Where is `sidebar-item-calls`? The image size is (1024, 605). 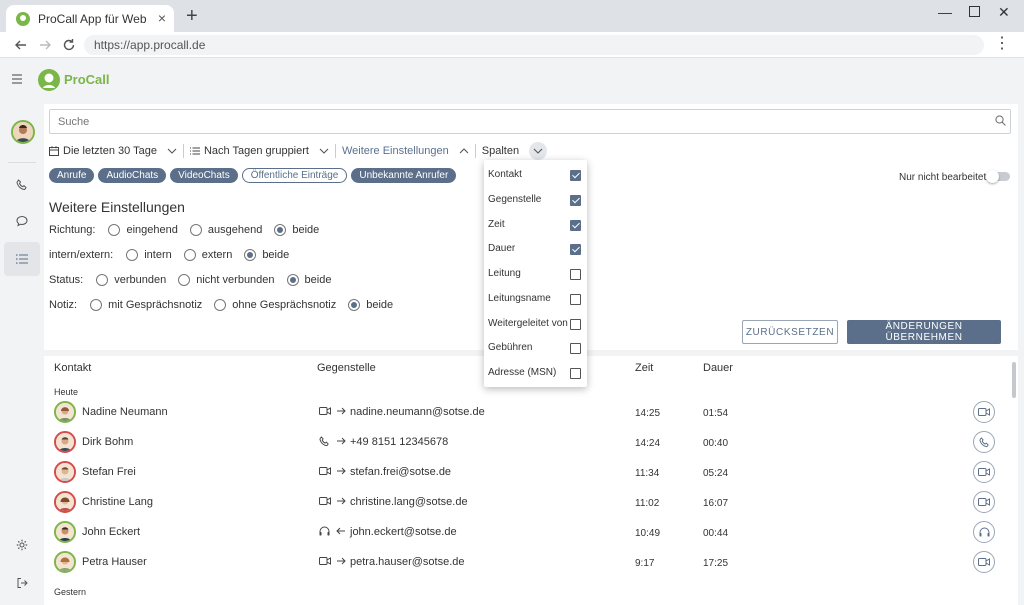
sidebar-item-calls is located at coordinates (22, 185).